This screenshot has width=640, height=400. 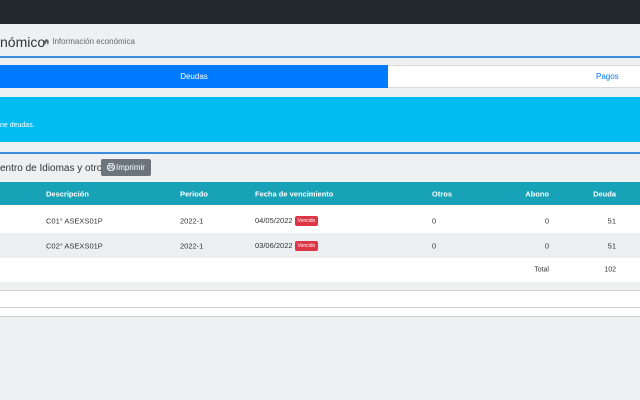 What do you see at coordinates (74, 220) in the screenshot?
I see `row-descripcion: C01° ASEXS01P` at bounding box center [74, 220].